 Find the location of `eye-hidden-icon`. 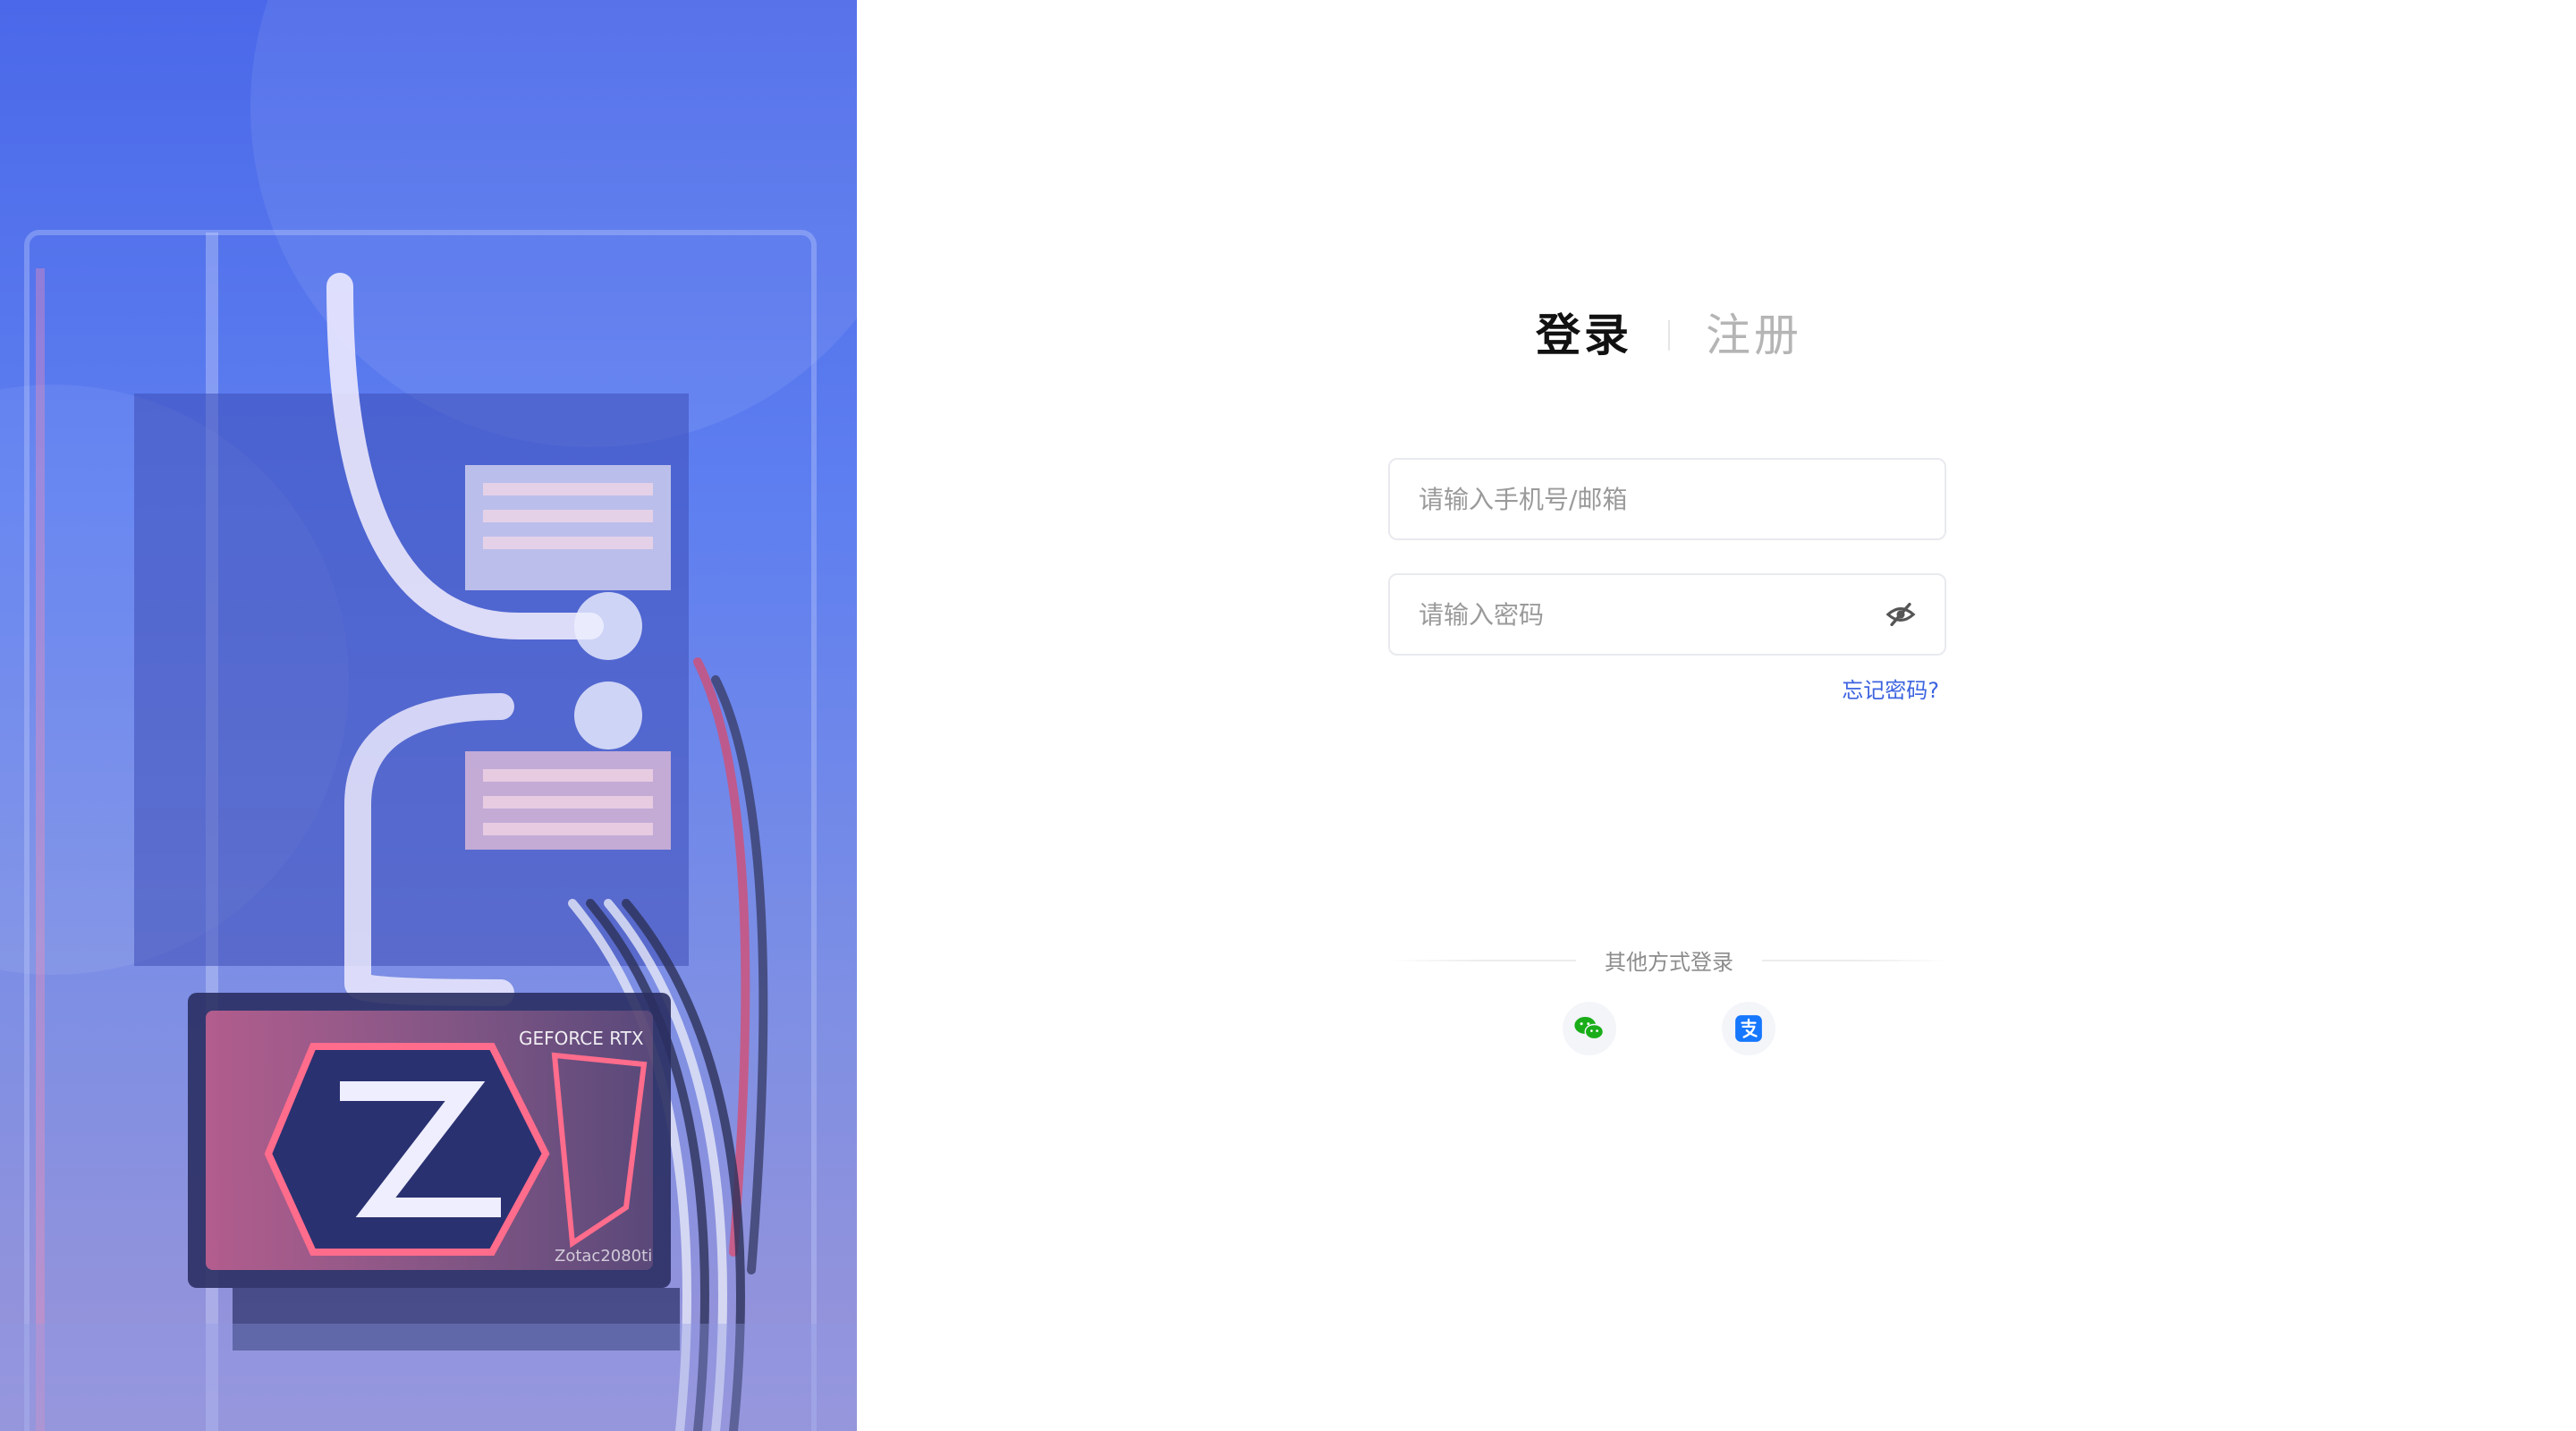

eye-hidden-icon is located at coordinates (1901, 614).